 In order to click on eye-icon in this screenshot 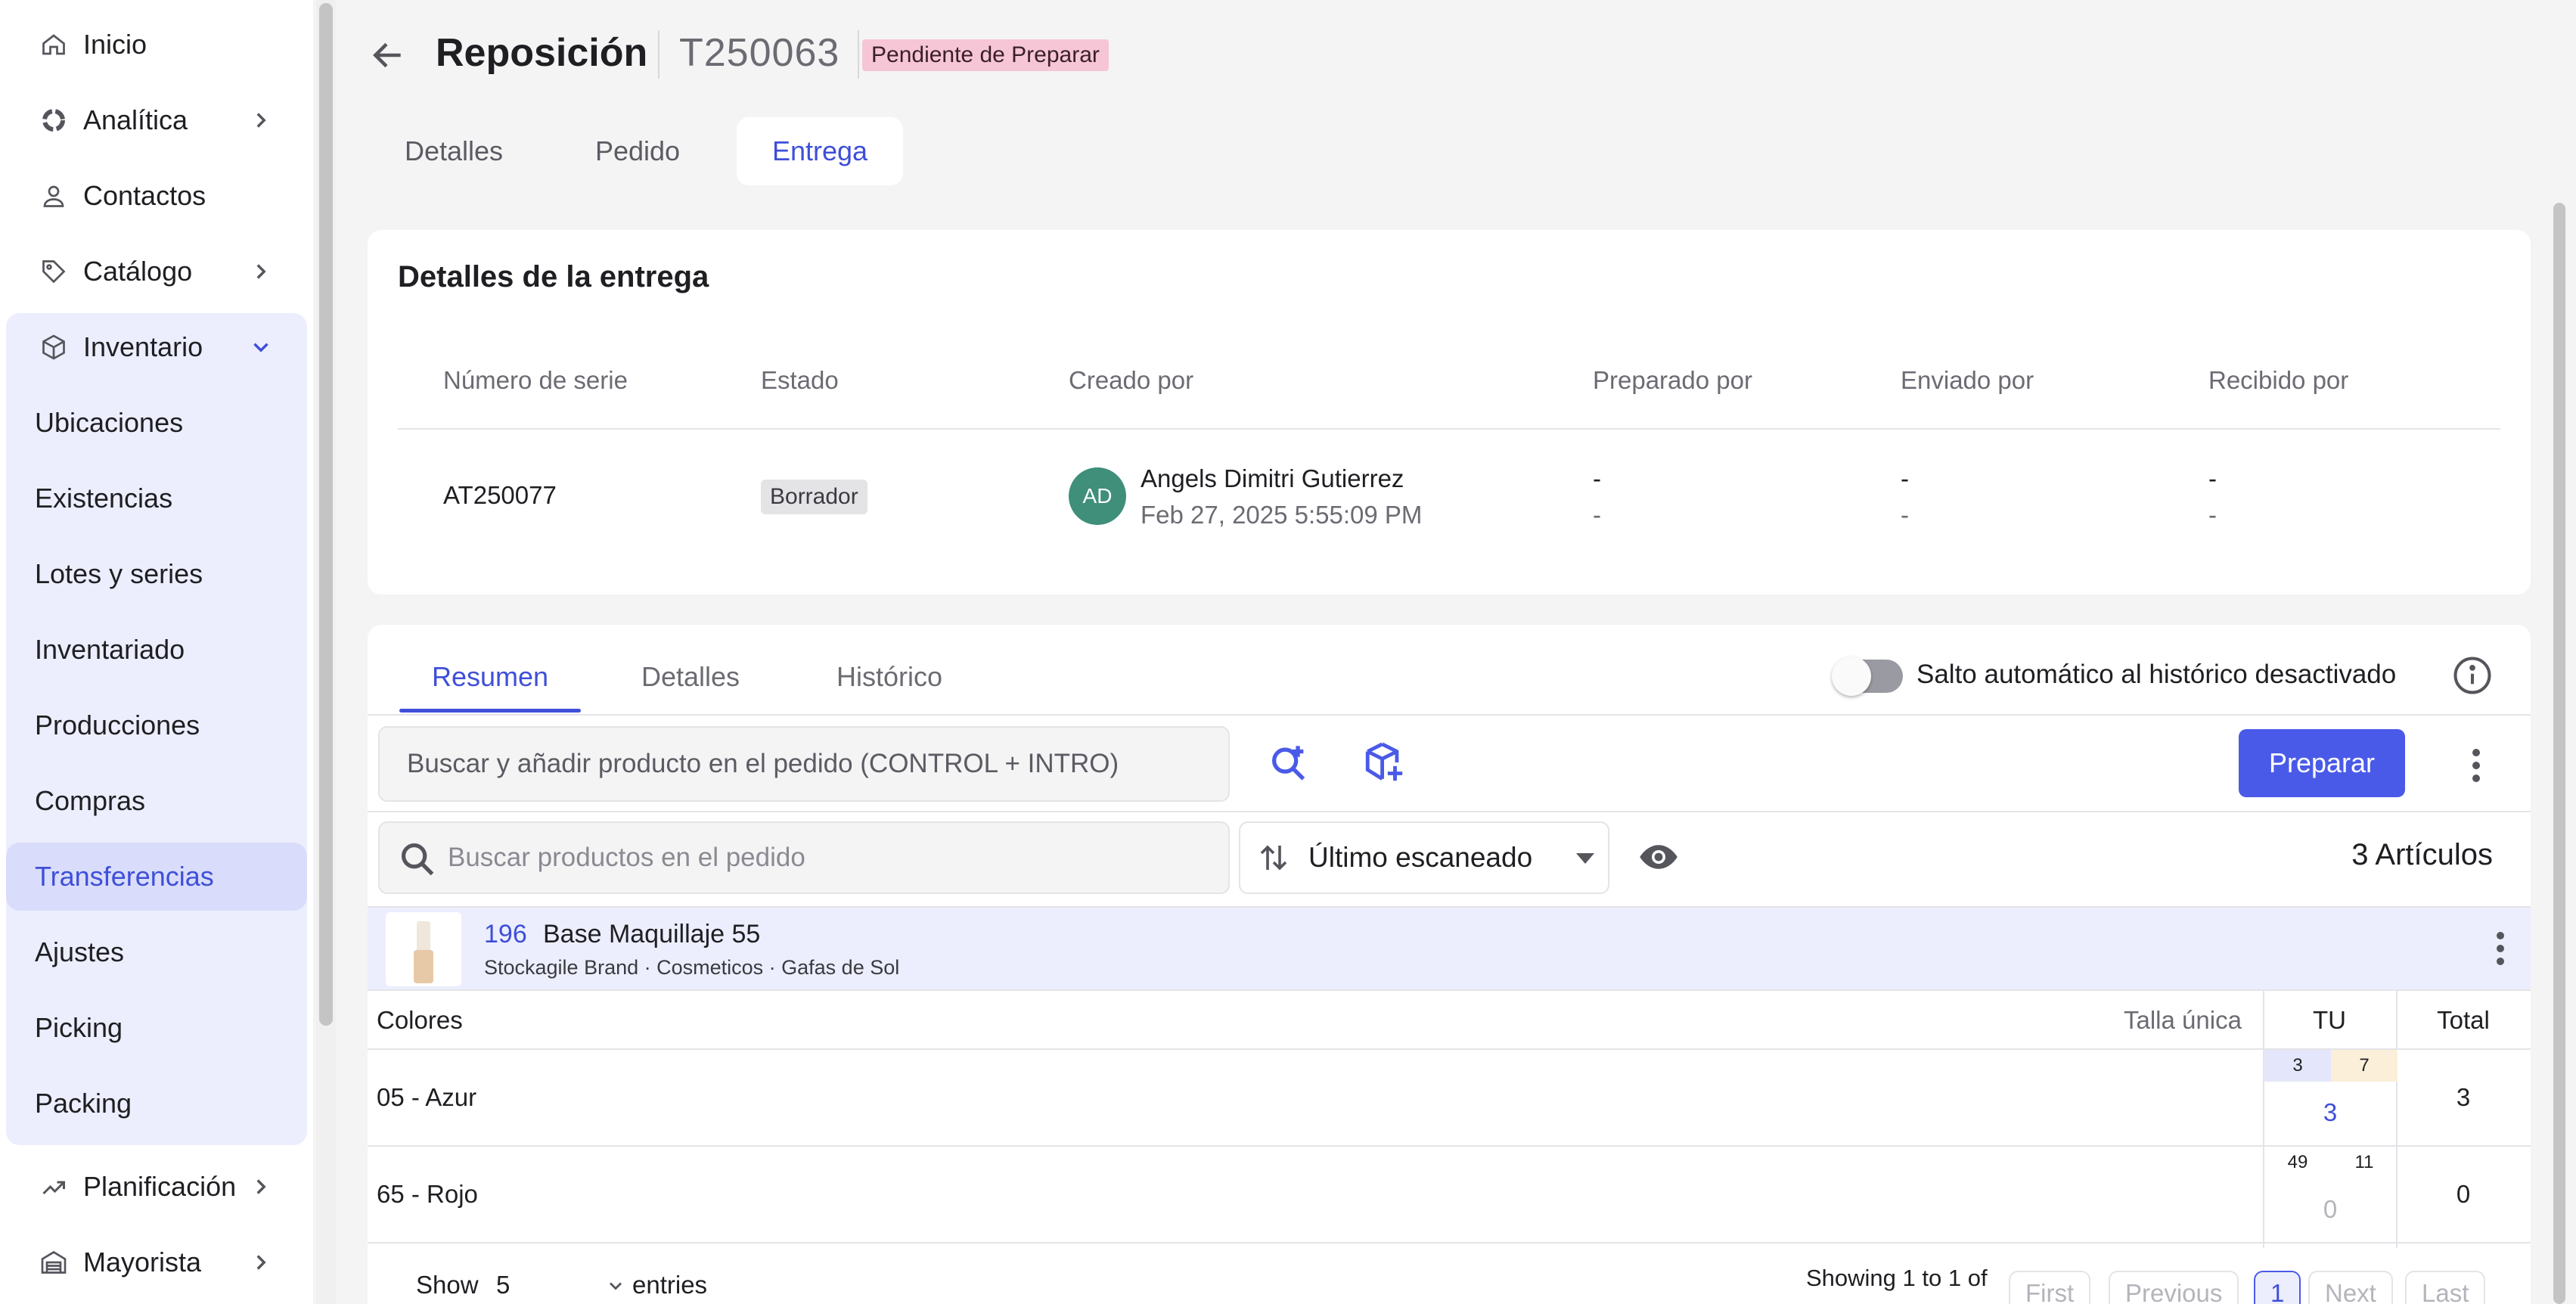, I will do `click(1658, 857)`.